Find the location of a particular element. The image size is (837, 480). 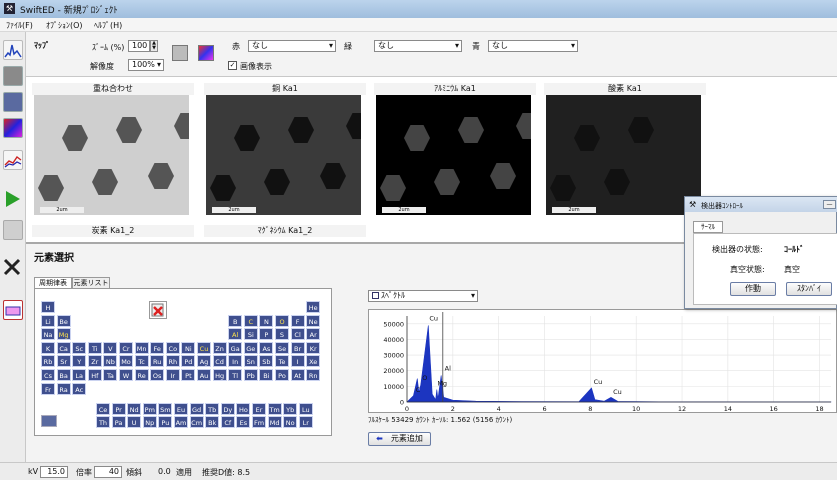

element-cell-li: Li is located at coordinates (48, 320).